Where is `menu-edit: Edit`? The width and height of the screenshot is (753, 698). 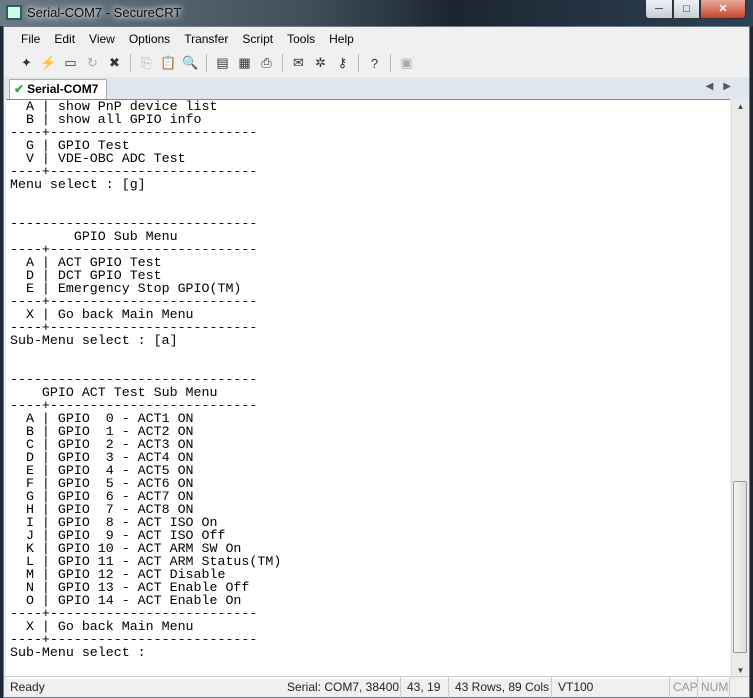
menu-edit: Edit is located at coordinates (64, 39).